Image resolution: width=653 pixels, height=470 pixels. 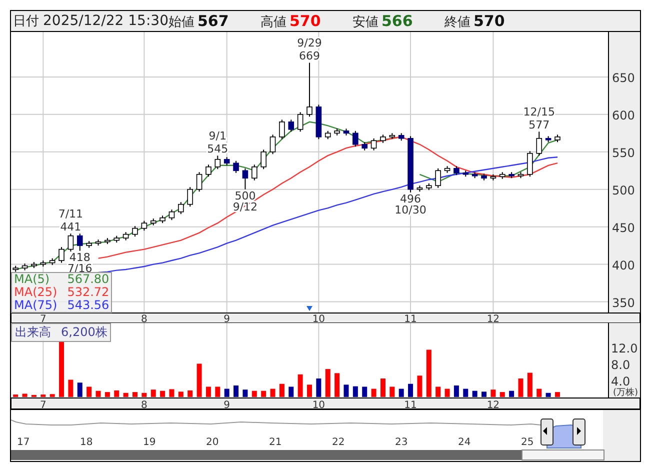 What do you see at coordinates (309, 43) in the screenshot?
I see `date-annotation: 9/29` at bounding box center [309, 43].